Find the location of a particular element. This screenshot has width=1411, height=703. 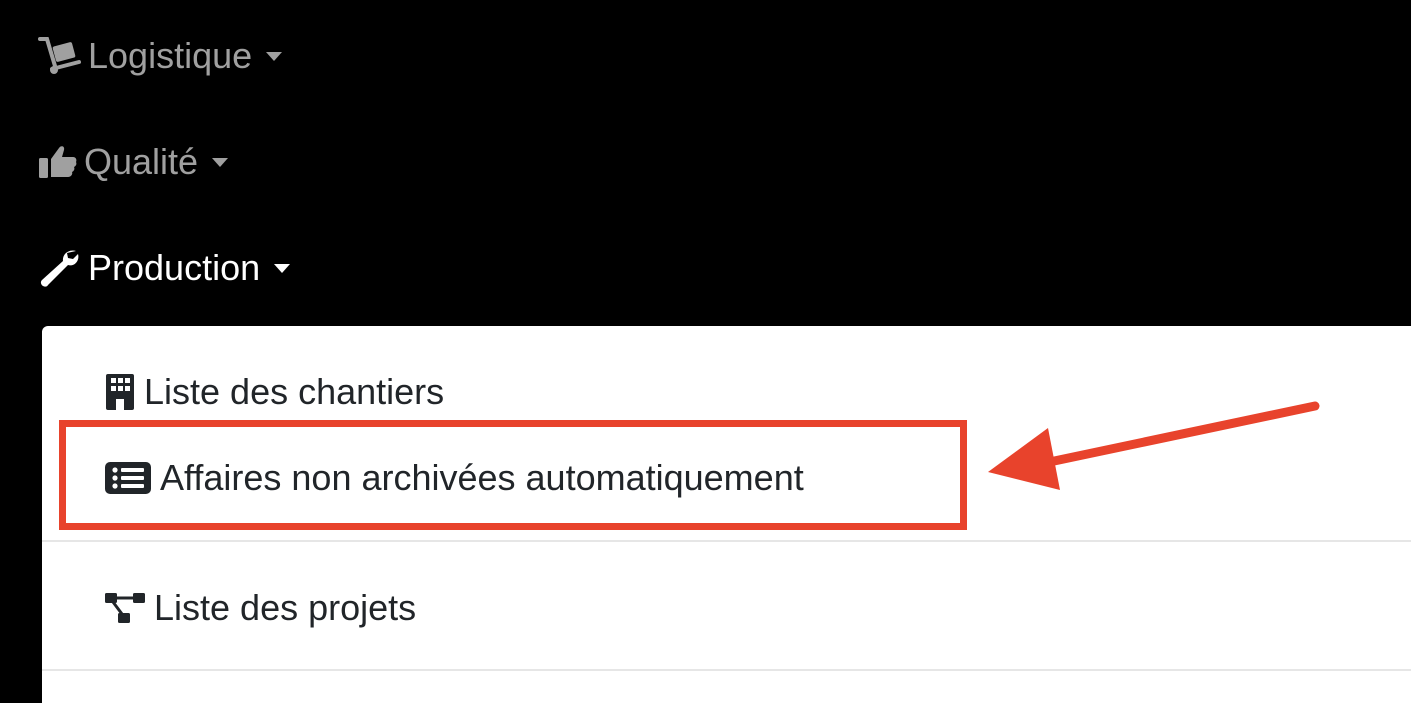

nav-item-label: Qualité is located at coordinates (141, 161).